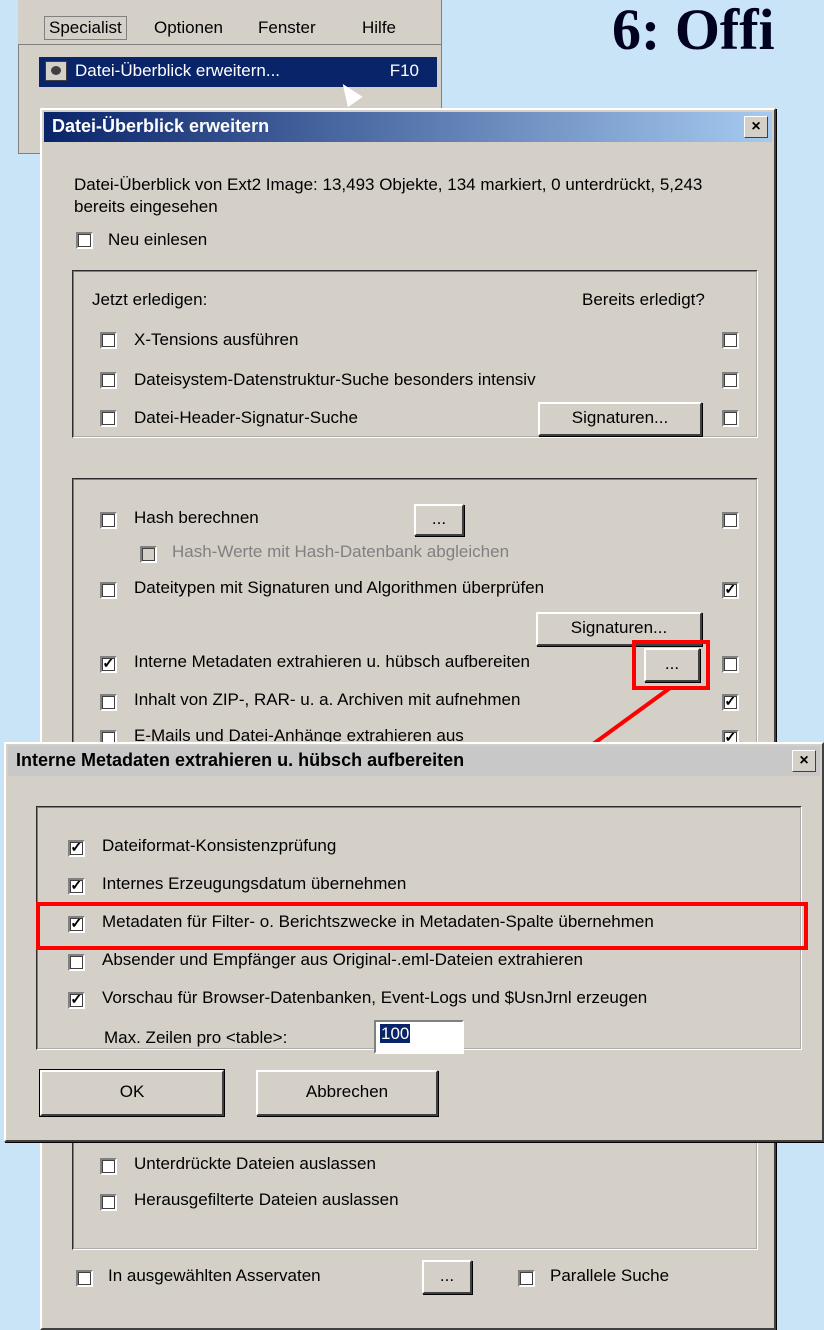 This screenshot has height=1330, width=824. I want to click on menu-item-expand-overview: Datei-Überblick erweitern... F10, so click(238, 72).